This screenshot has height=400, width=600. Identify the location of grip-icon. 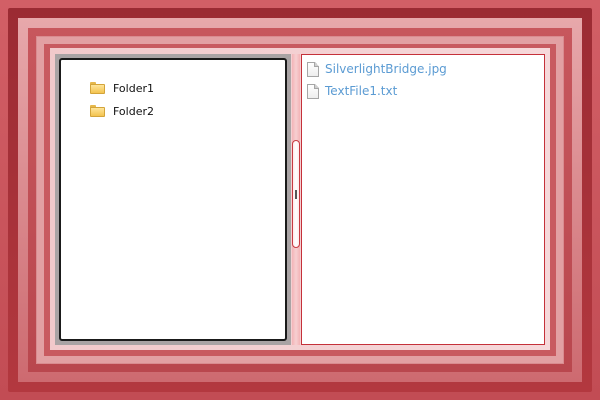
(296, 194).